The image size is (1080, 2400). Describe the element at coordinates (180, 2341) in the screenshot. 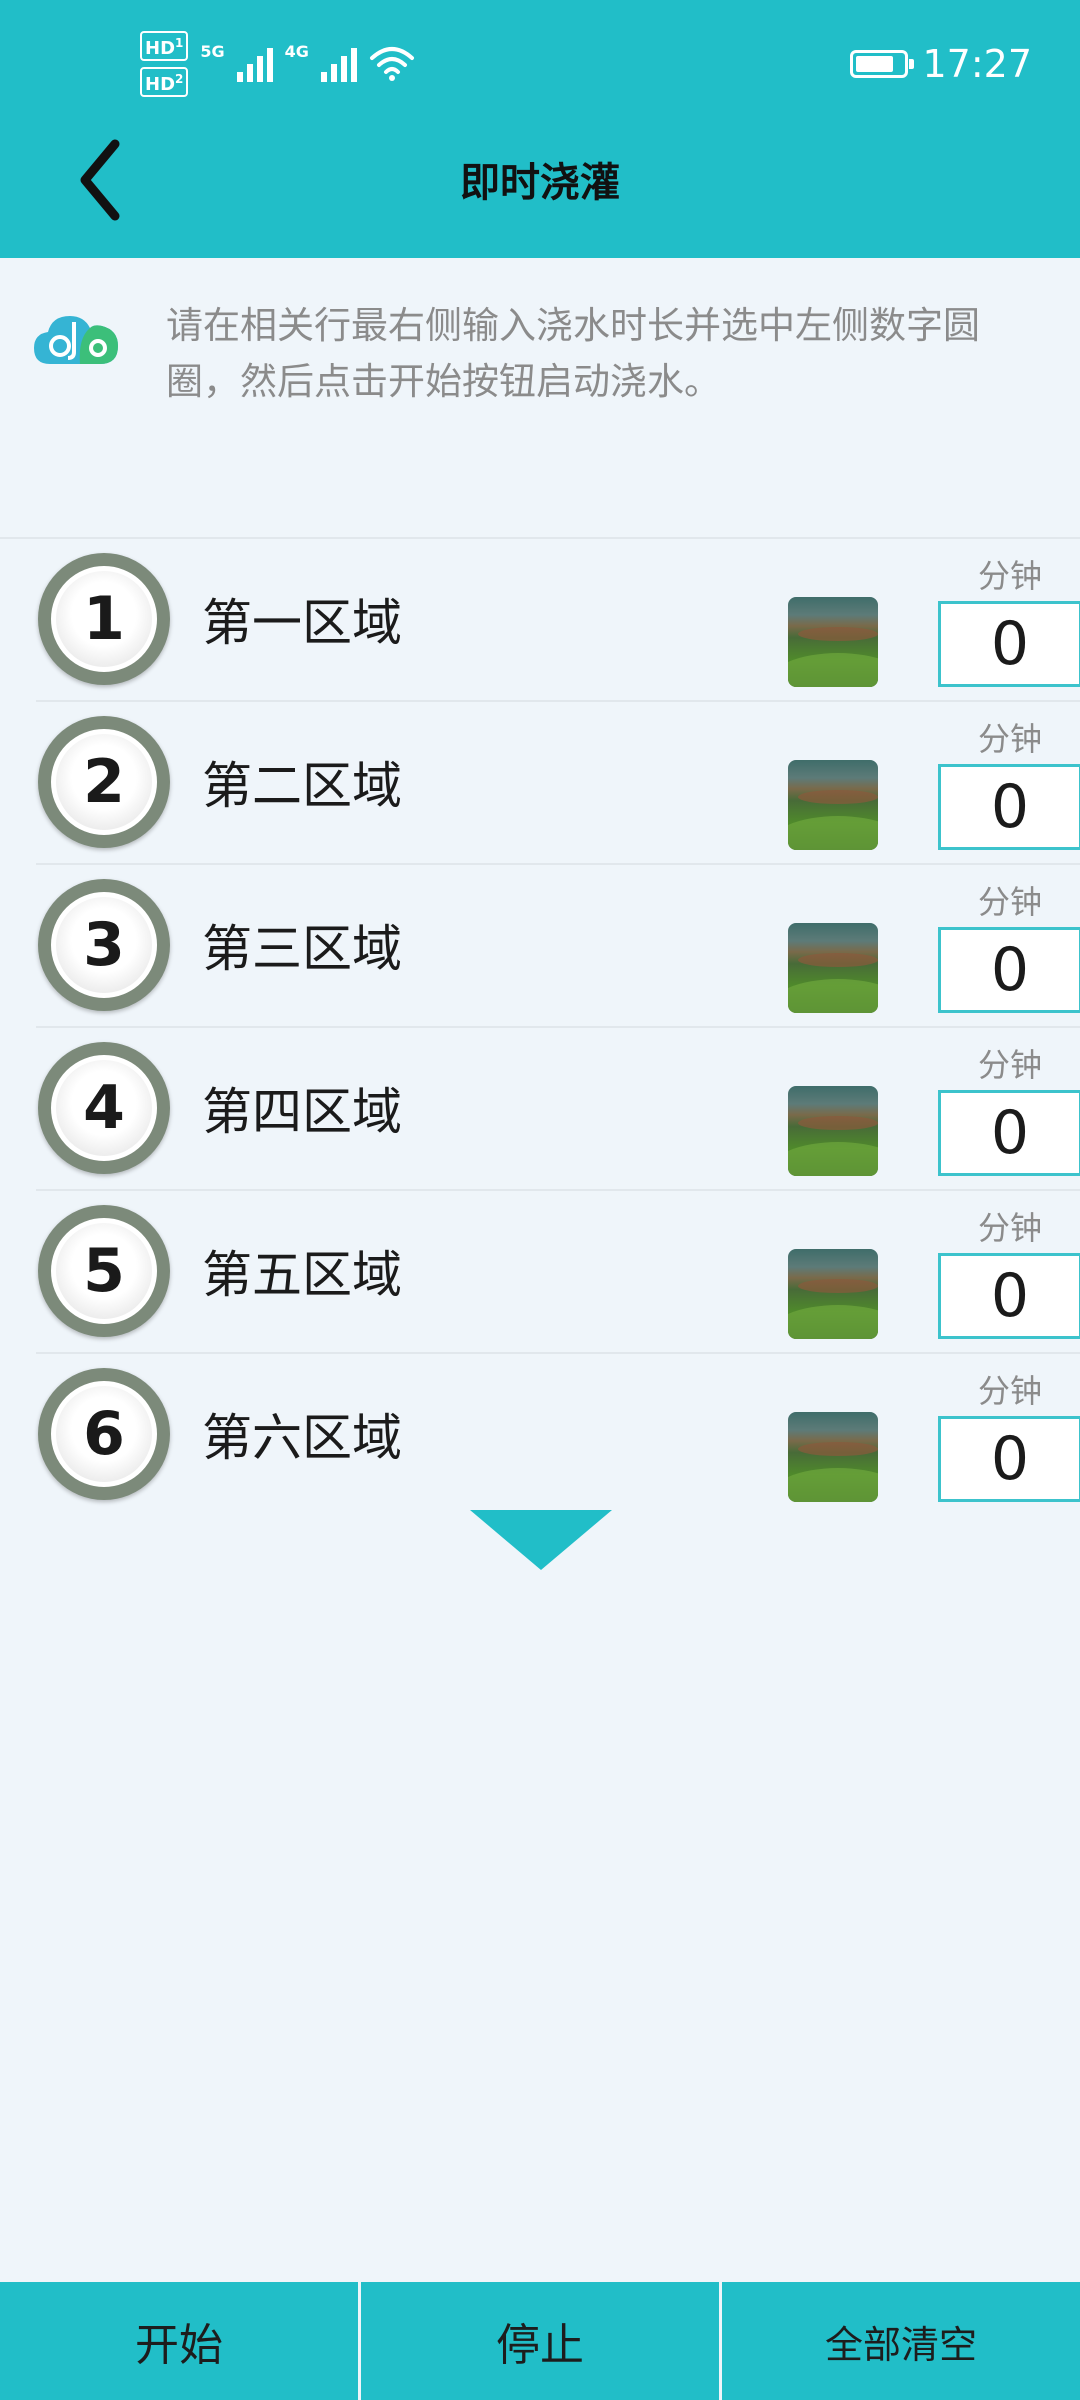

I see `start-button: 开始` at that location.